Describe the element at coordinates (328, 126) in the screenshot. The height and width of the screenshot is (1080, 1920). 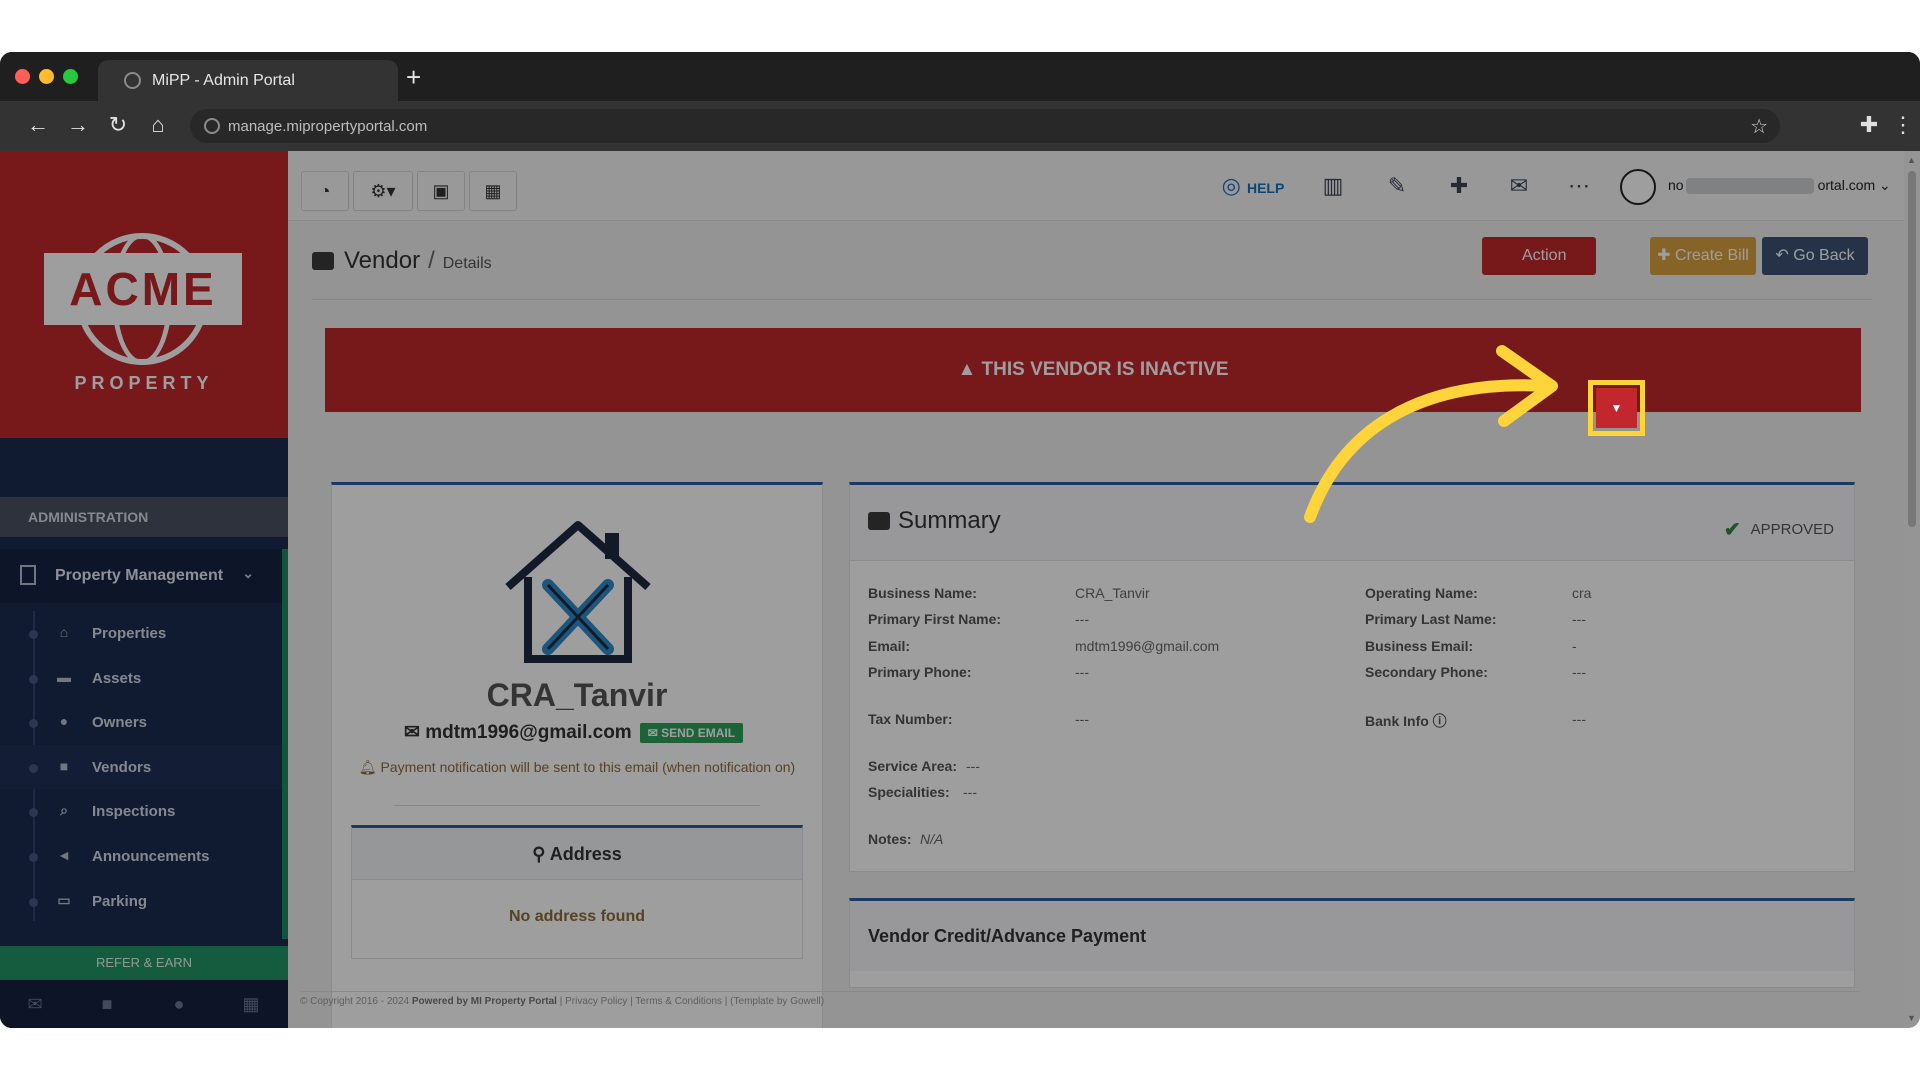
I see `url-text: manage.mipropertyportal.com` at that location.